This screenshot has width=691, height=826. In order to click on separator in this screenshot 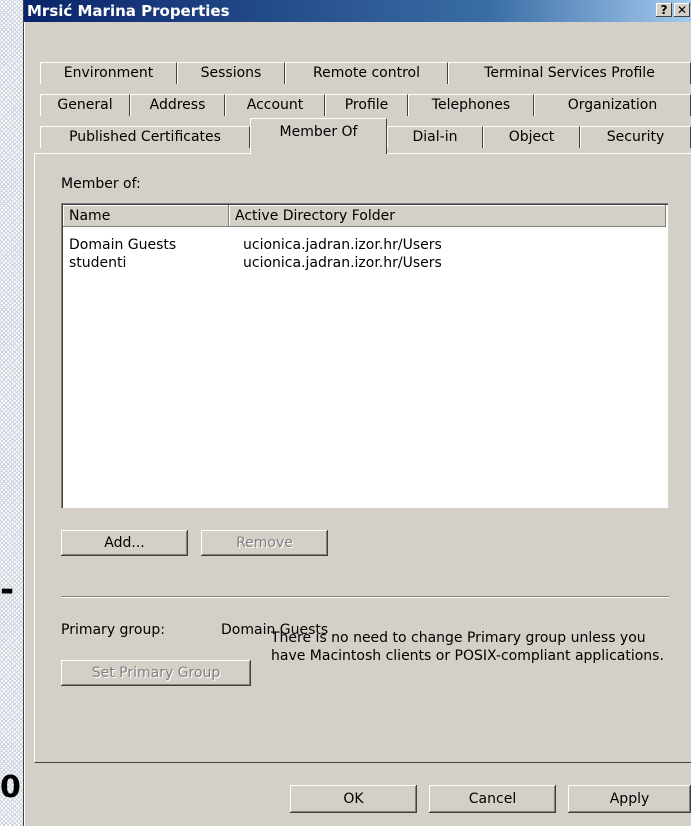, I will do `click(365, 597)`.